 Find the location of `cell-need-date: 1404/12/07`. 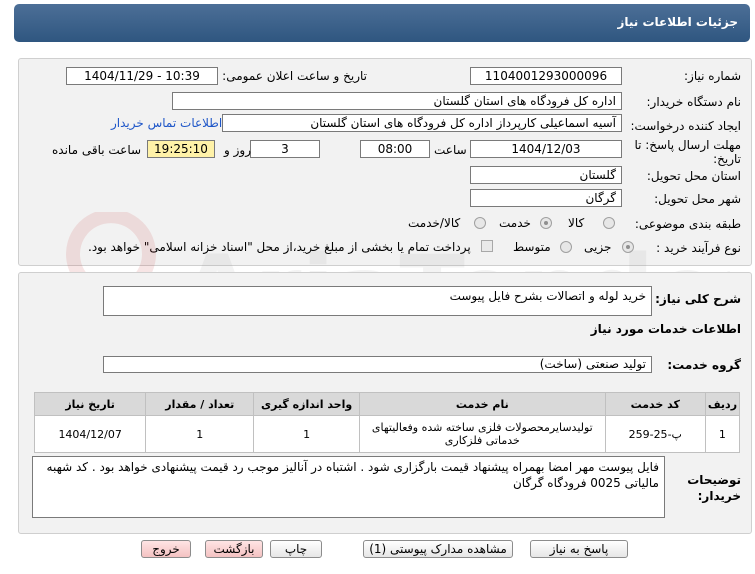

cell-need-date: 1404/12/07 is located at coordinates (90, 434).